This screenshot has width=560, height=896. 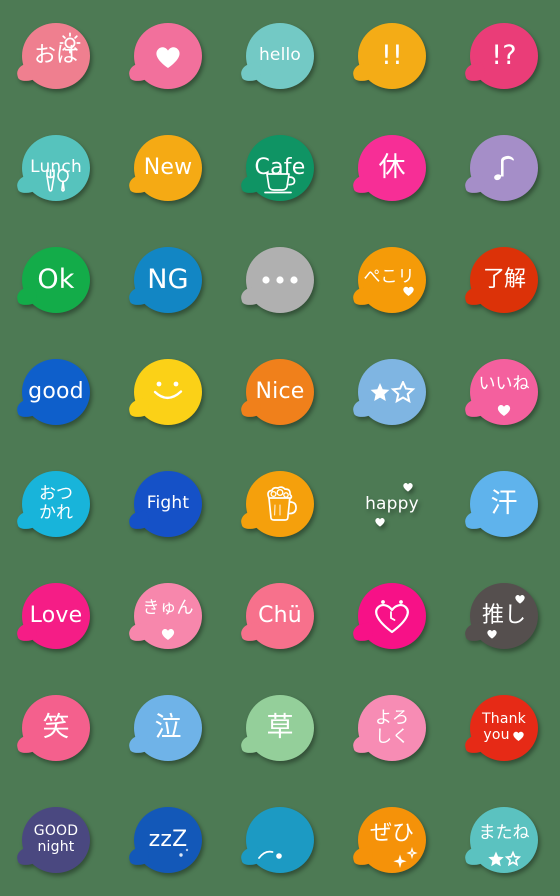 I want to click on sticker-cell-goodnight: GOOD night, so click(x=56, y=840).